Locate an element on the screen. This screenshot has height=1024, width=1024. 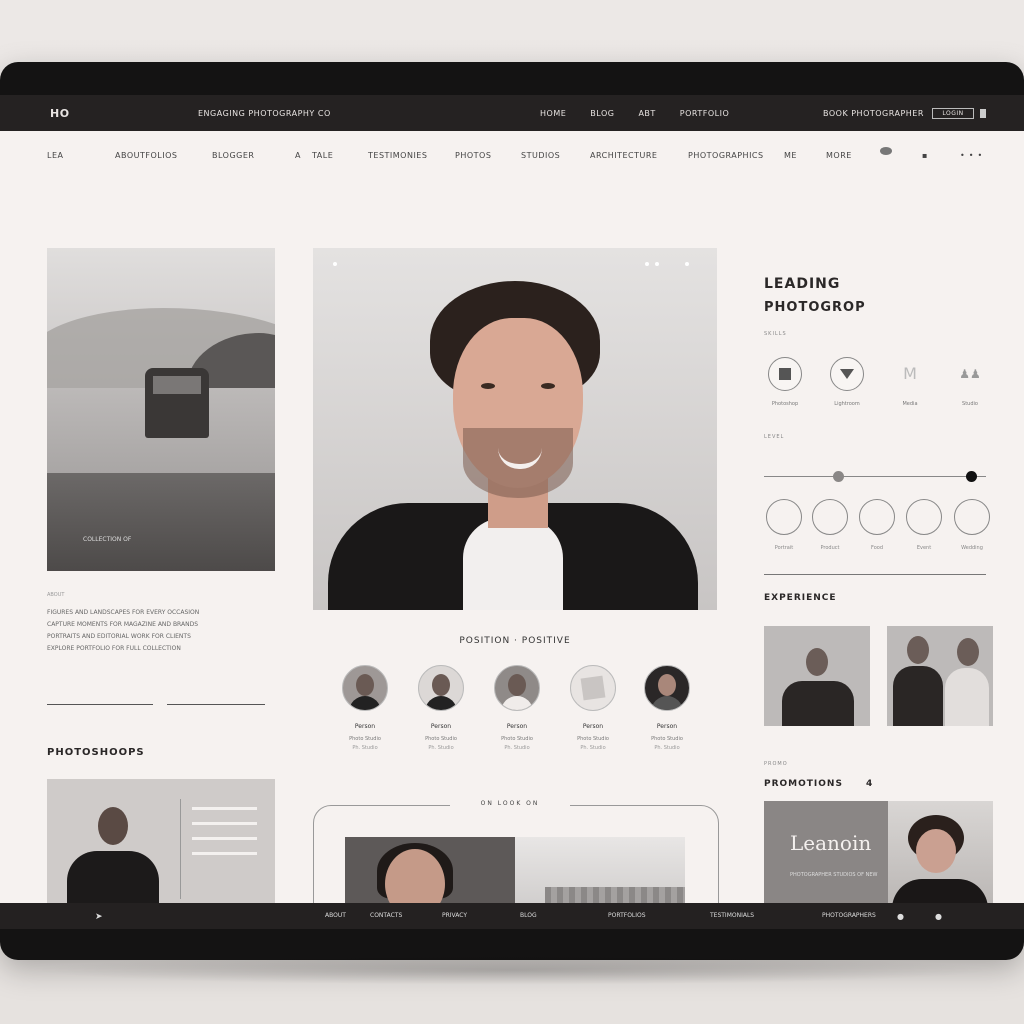
subnav-item: PHOTOS is located at coordinates (473, 155).